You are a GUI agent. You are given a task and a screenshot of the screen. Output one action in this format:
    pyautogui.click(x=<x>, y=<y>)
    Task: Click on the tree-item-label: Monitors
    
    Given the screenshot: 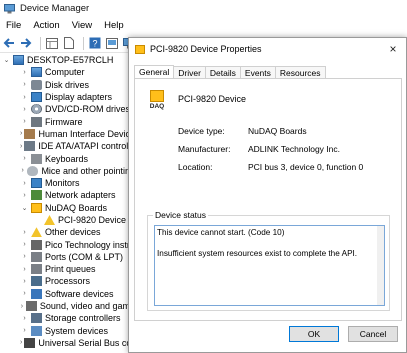 What is the action you would take?
    pyautogui.click(x=62, y=183)
    